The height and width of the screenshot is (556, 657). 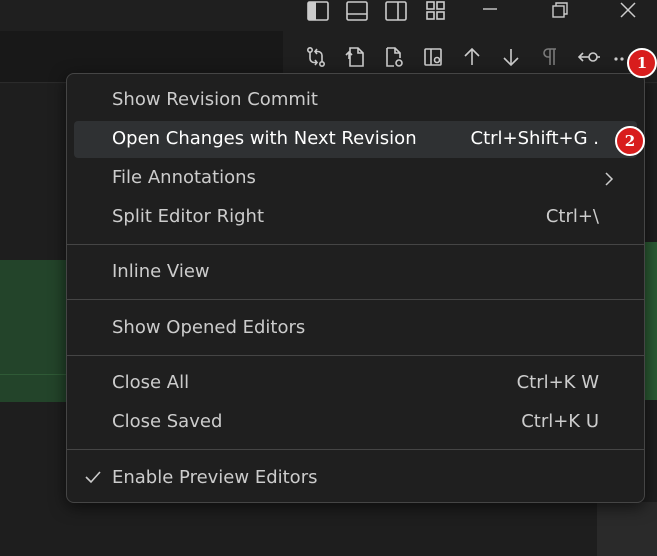 What do you see at coordinates (355, 478) in the screenshot?
I see `menu-item-enable-preview-editors: Enable Preview Editors` at bounding box center [355, 478].